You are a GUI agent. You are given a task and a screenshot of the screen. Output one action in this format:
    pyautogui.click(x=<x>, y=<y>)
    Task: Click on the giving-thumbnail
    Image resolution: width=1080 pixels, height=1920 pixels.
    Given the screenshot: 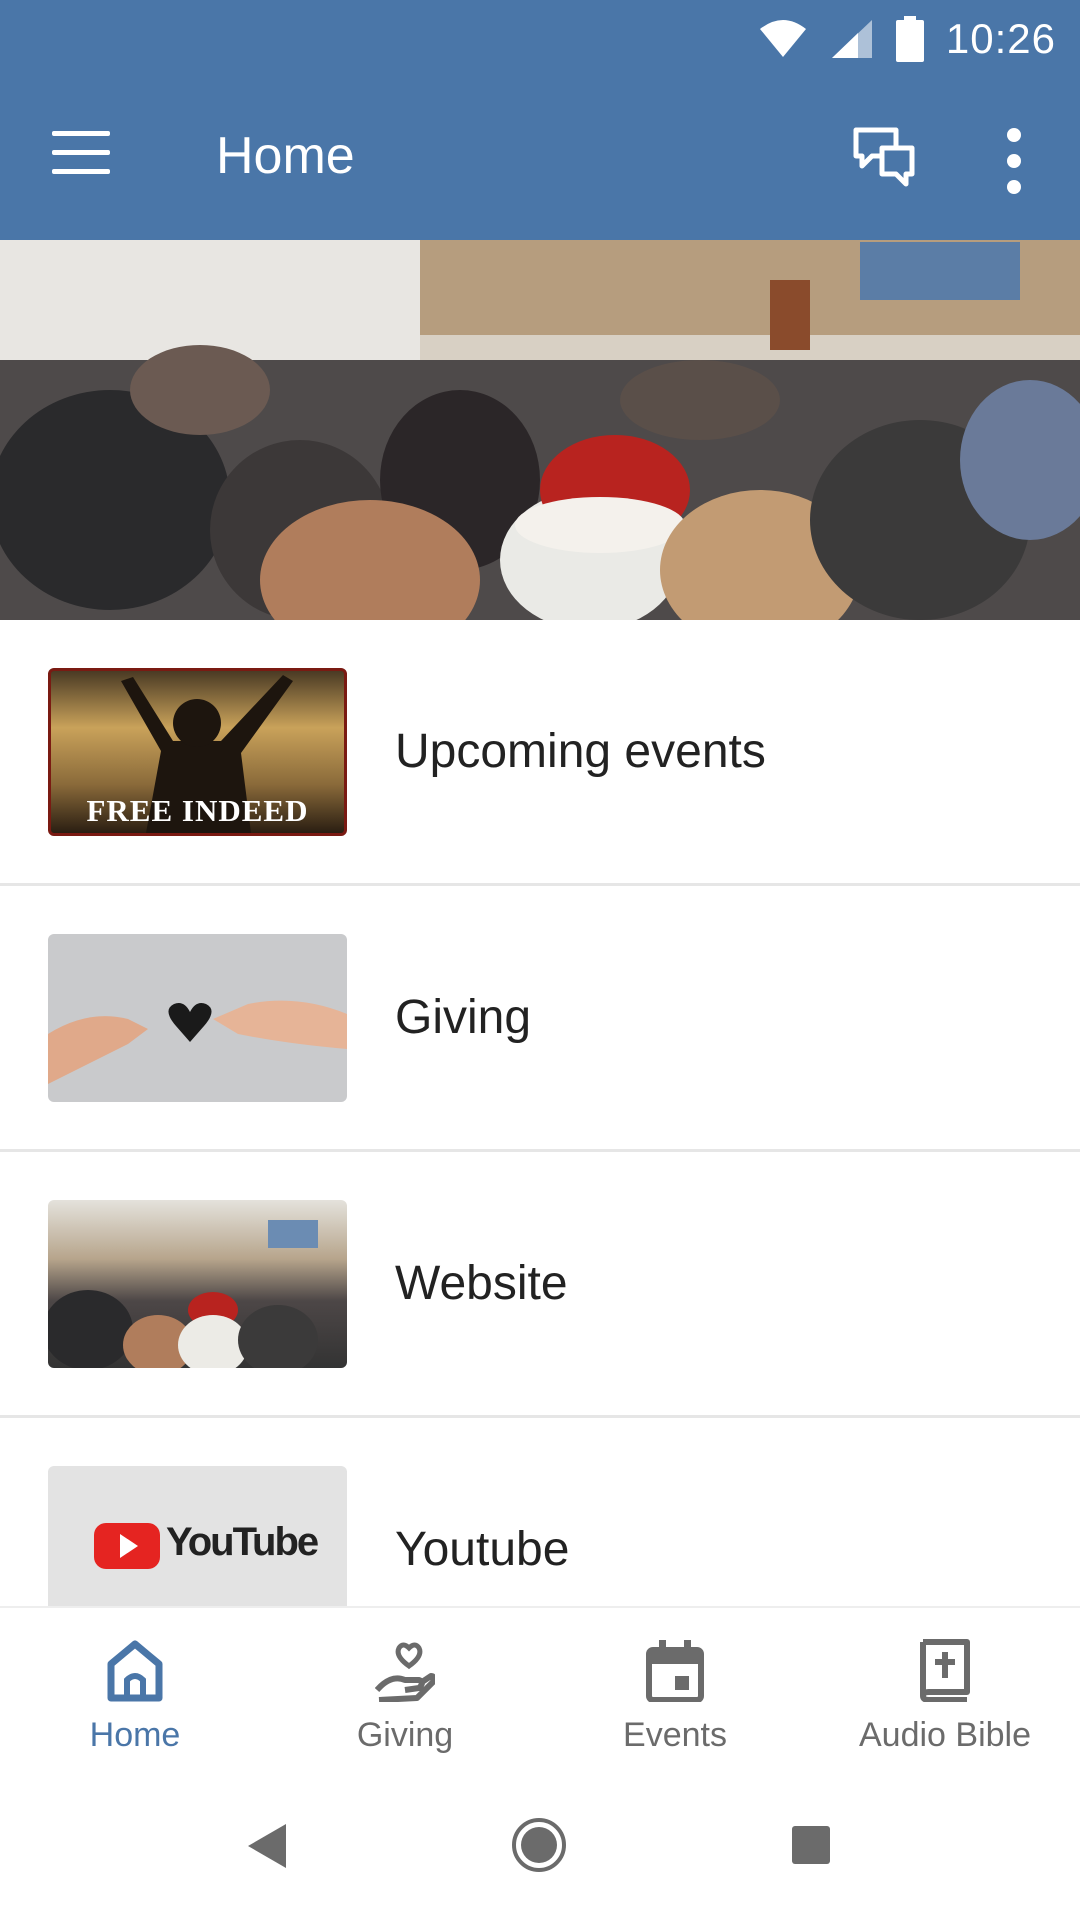 What is the action you would take?
    pyautogui.click(x=197, y=1018)
    